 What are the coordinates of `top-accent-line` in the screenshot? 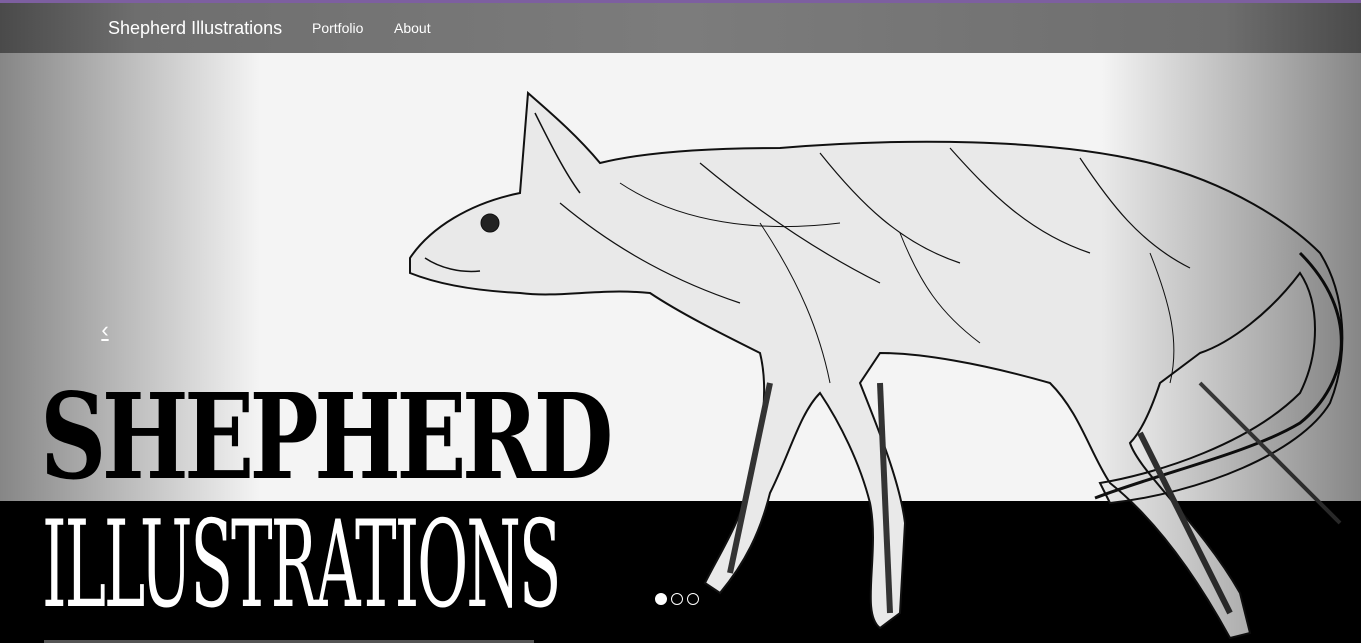 It's located at (680, 1).